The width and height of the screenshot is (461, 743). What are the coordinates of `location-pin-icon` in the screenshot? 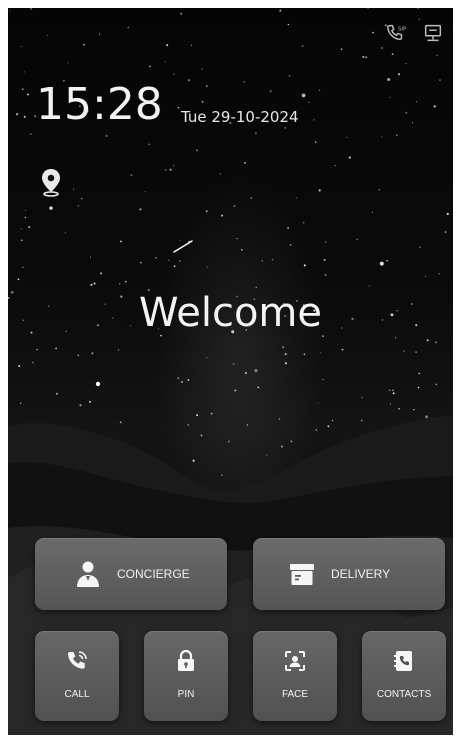 It's located at (51, 182).